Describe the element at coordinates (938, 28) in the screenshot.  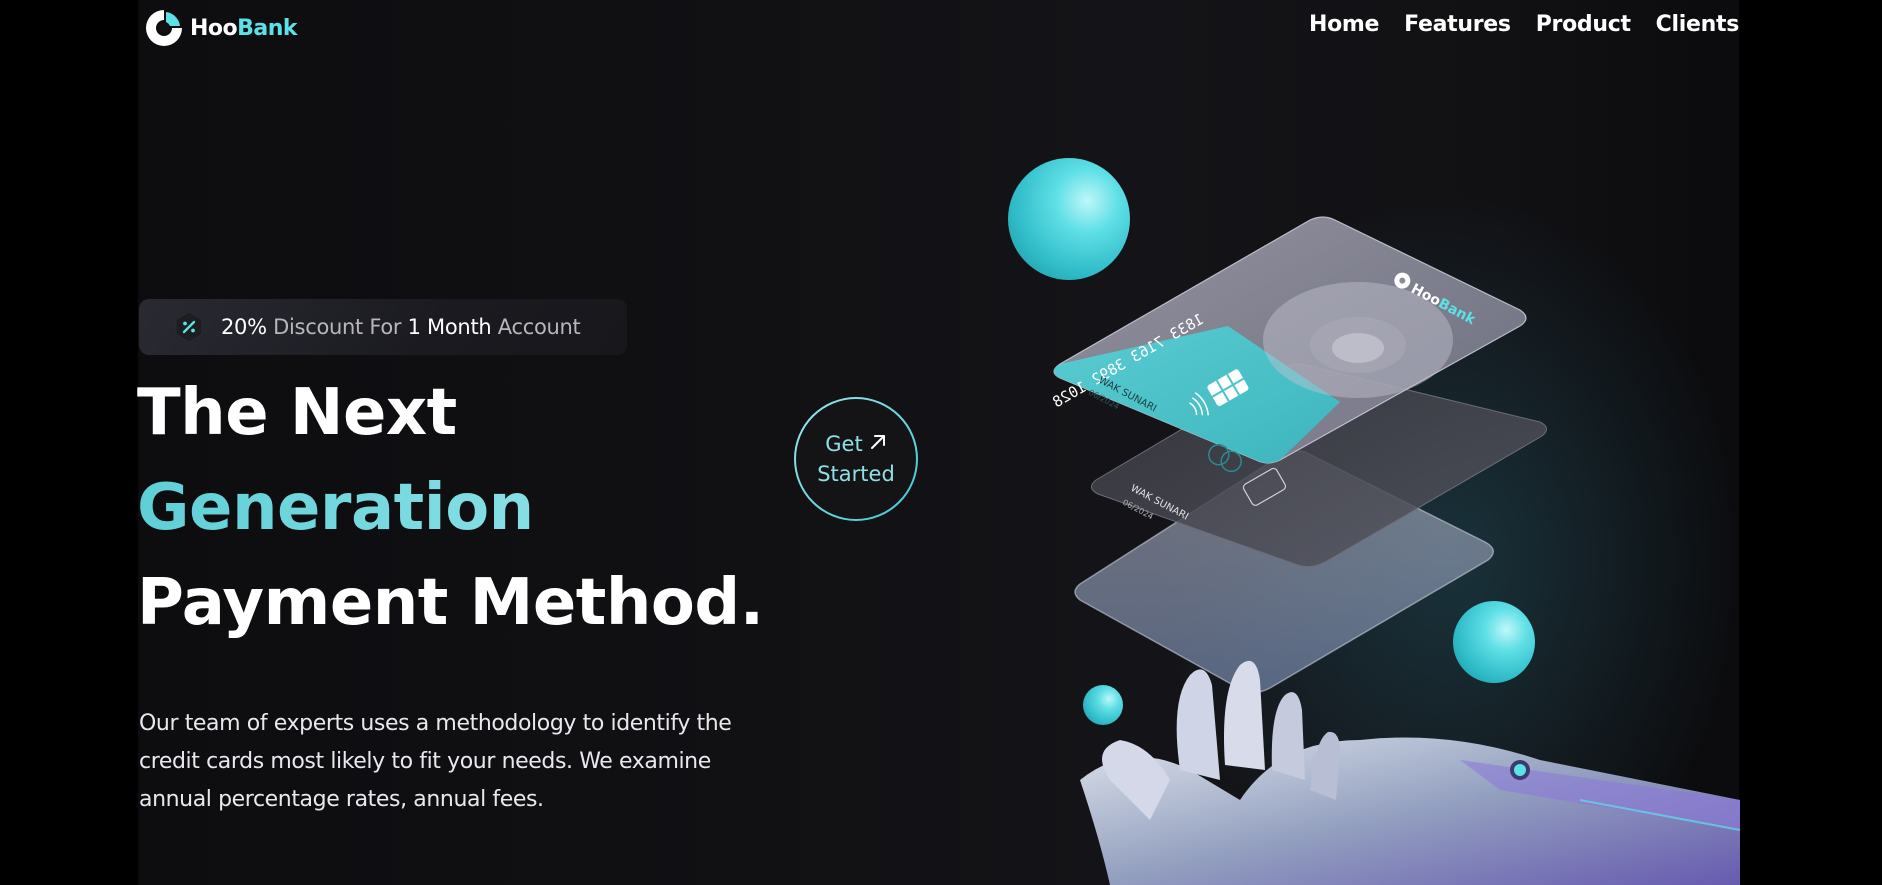
I see `navbar: HooBank Home Features Product Clients` at that location.